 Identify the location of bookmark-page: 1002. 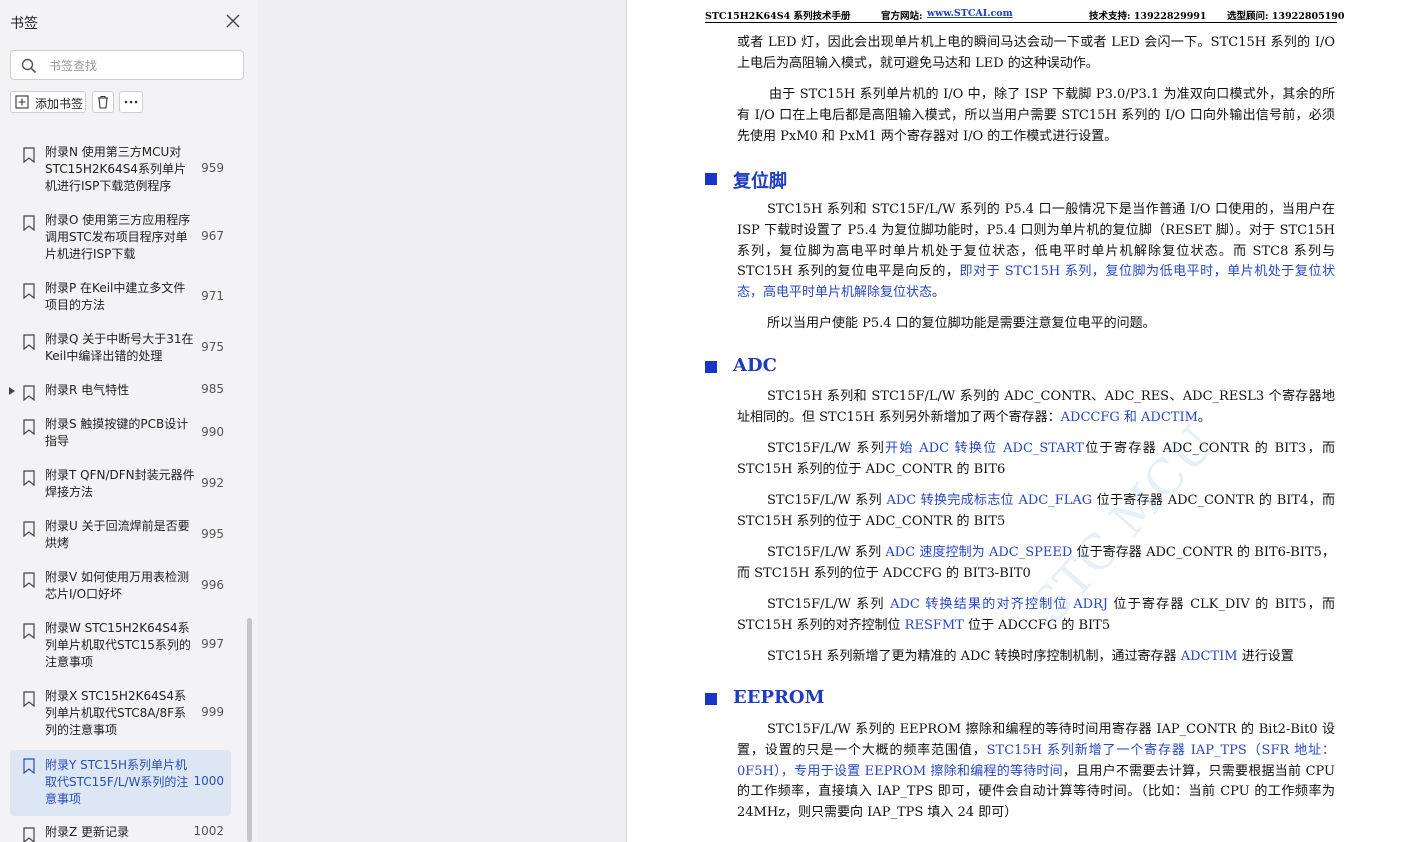
(208, 831).